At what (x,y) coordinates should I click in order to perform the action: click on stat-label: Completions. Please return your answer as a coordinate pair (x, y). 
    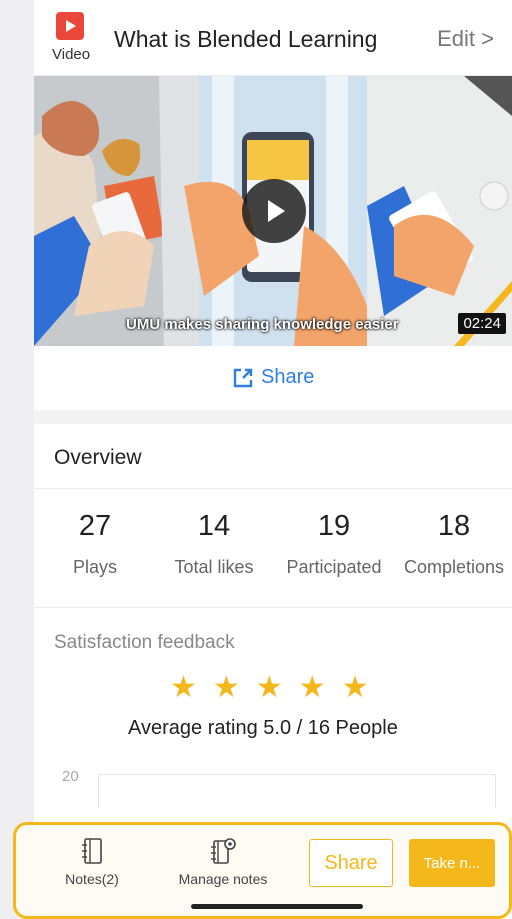
    Looking at the image, I should click on (454, 567).